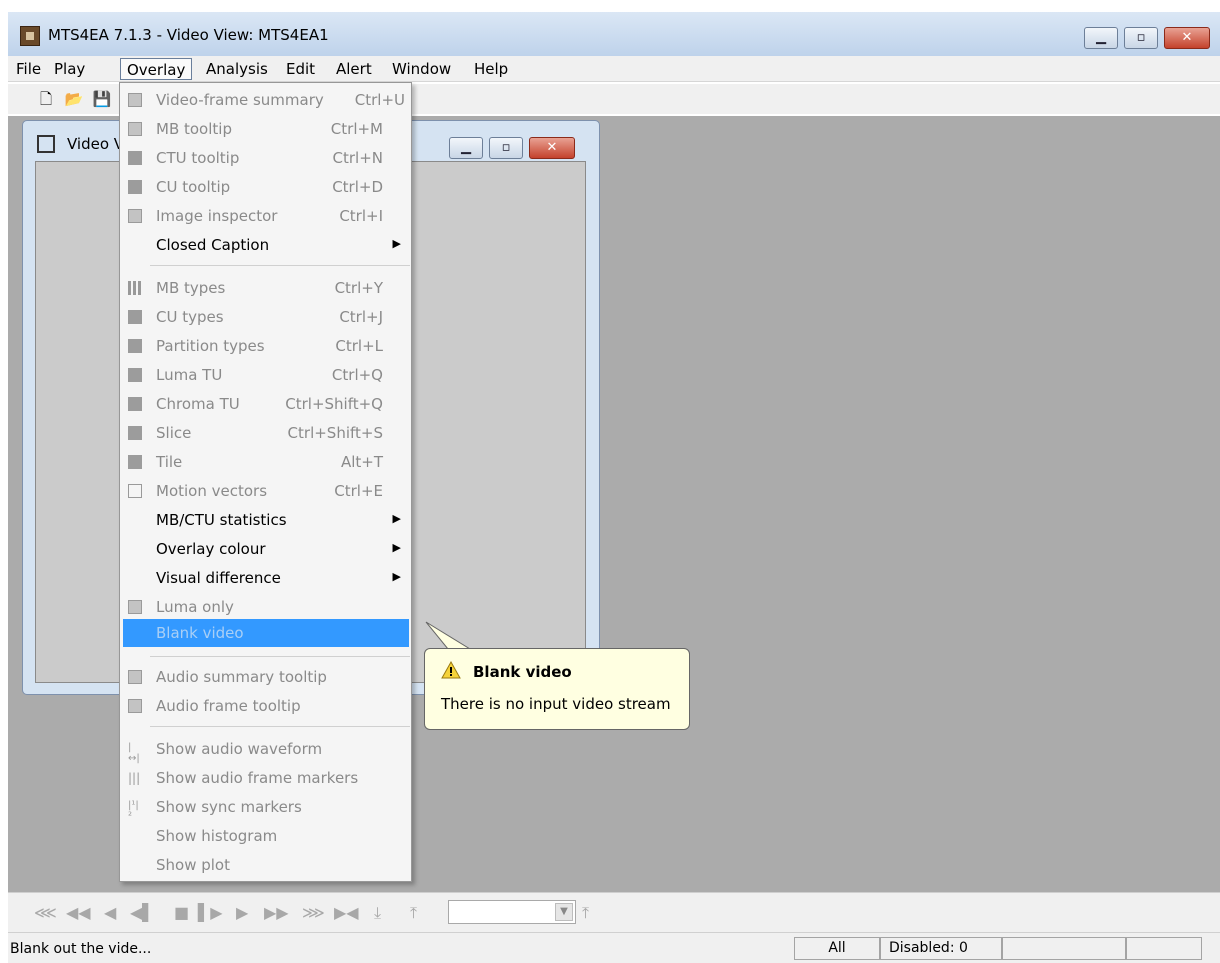 This screenshot has height=963, width=1220. What do you see at coordinates (451, 670) in the screenshot?
I see `warning-icon` at bounding box center [451, 670].